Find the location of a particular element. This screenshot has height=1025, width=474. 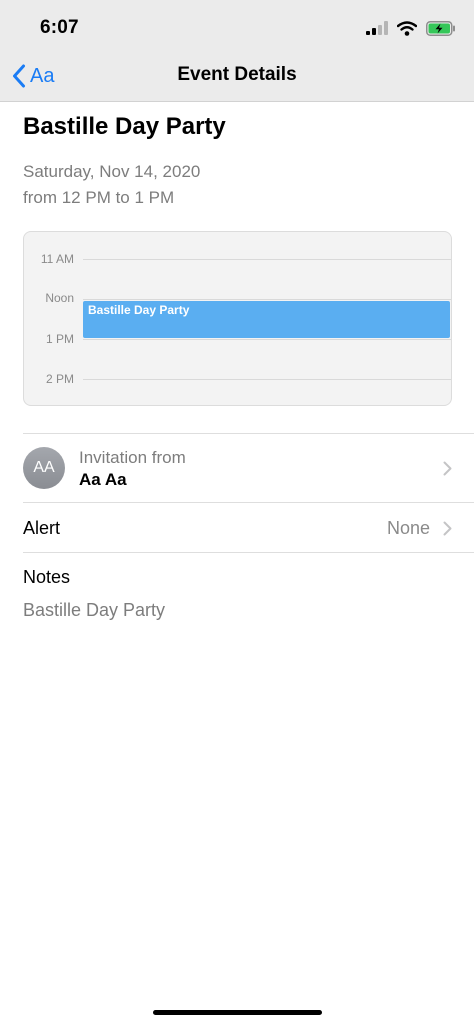

hour-label-1pm: 1 PM is located at coordinates (59, 339).